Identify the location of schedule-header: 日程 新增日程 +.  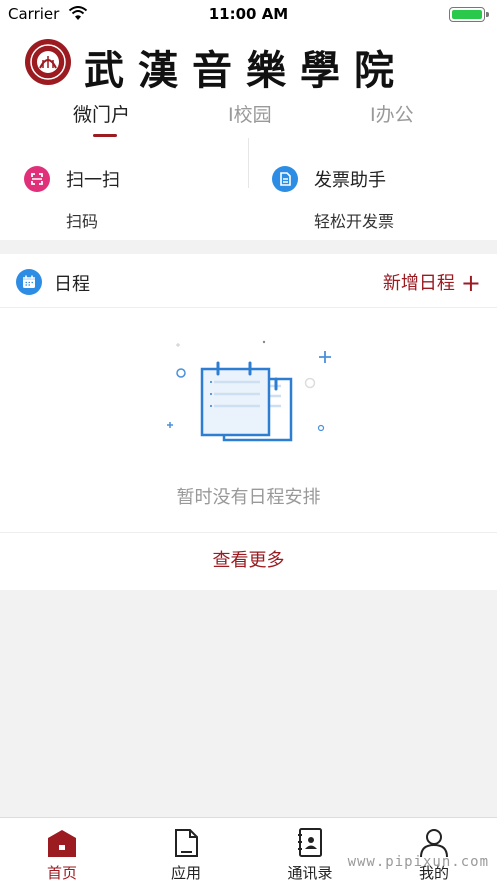
(248, 281).